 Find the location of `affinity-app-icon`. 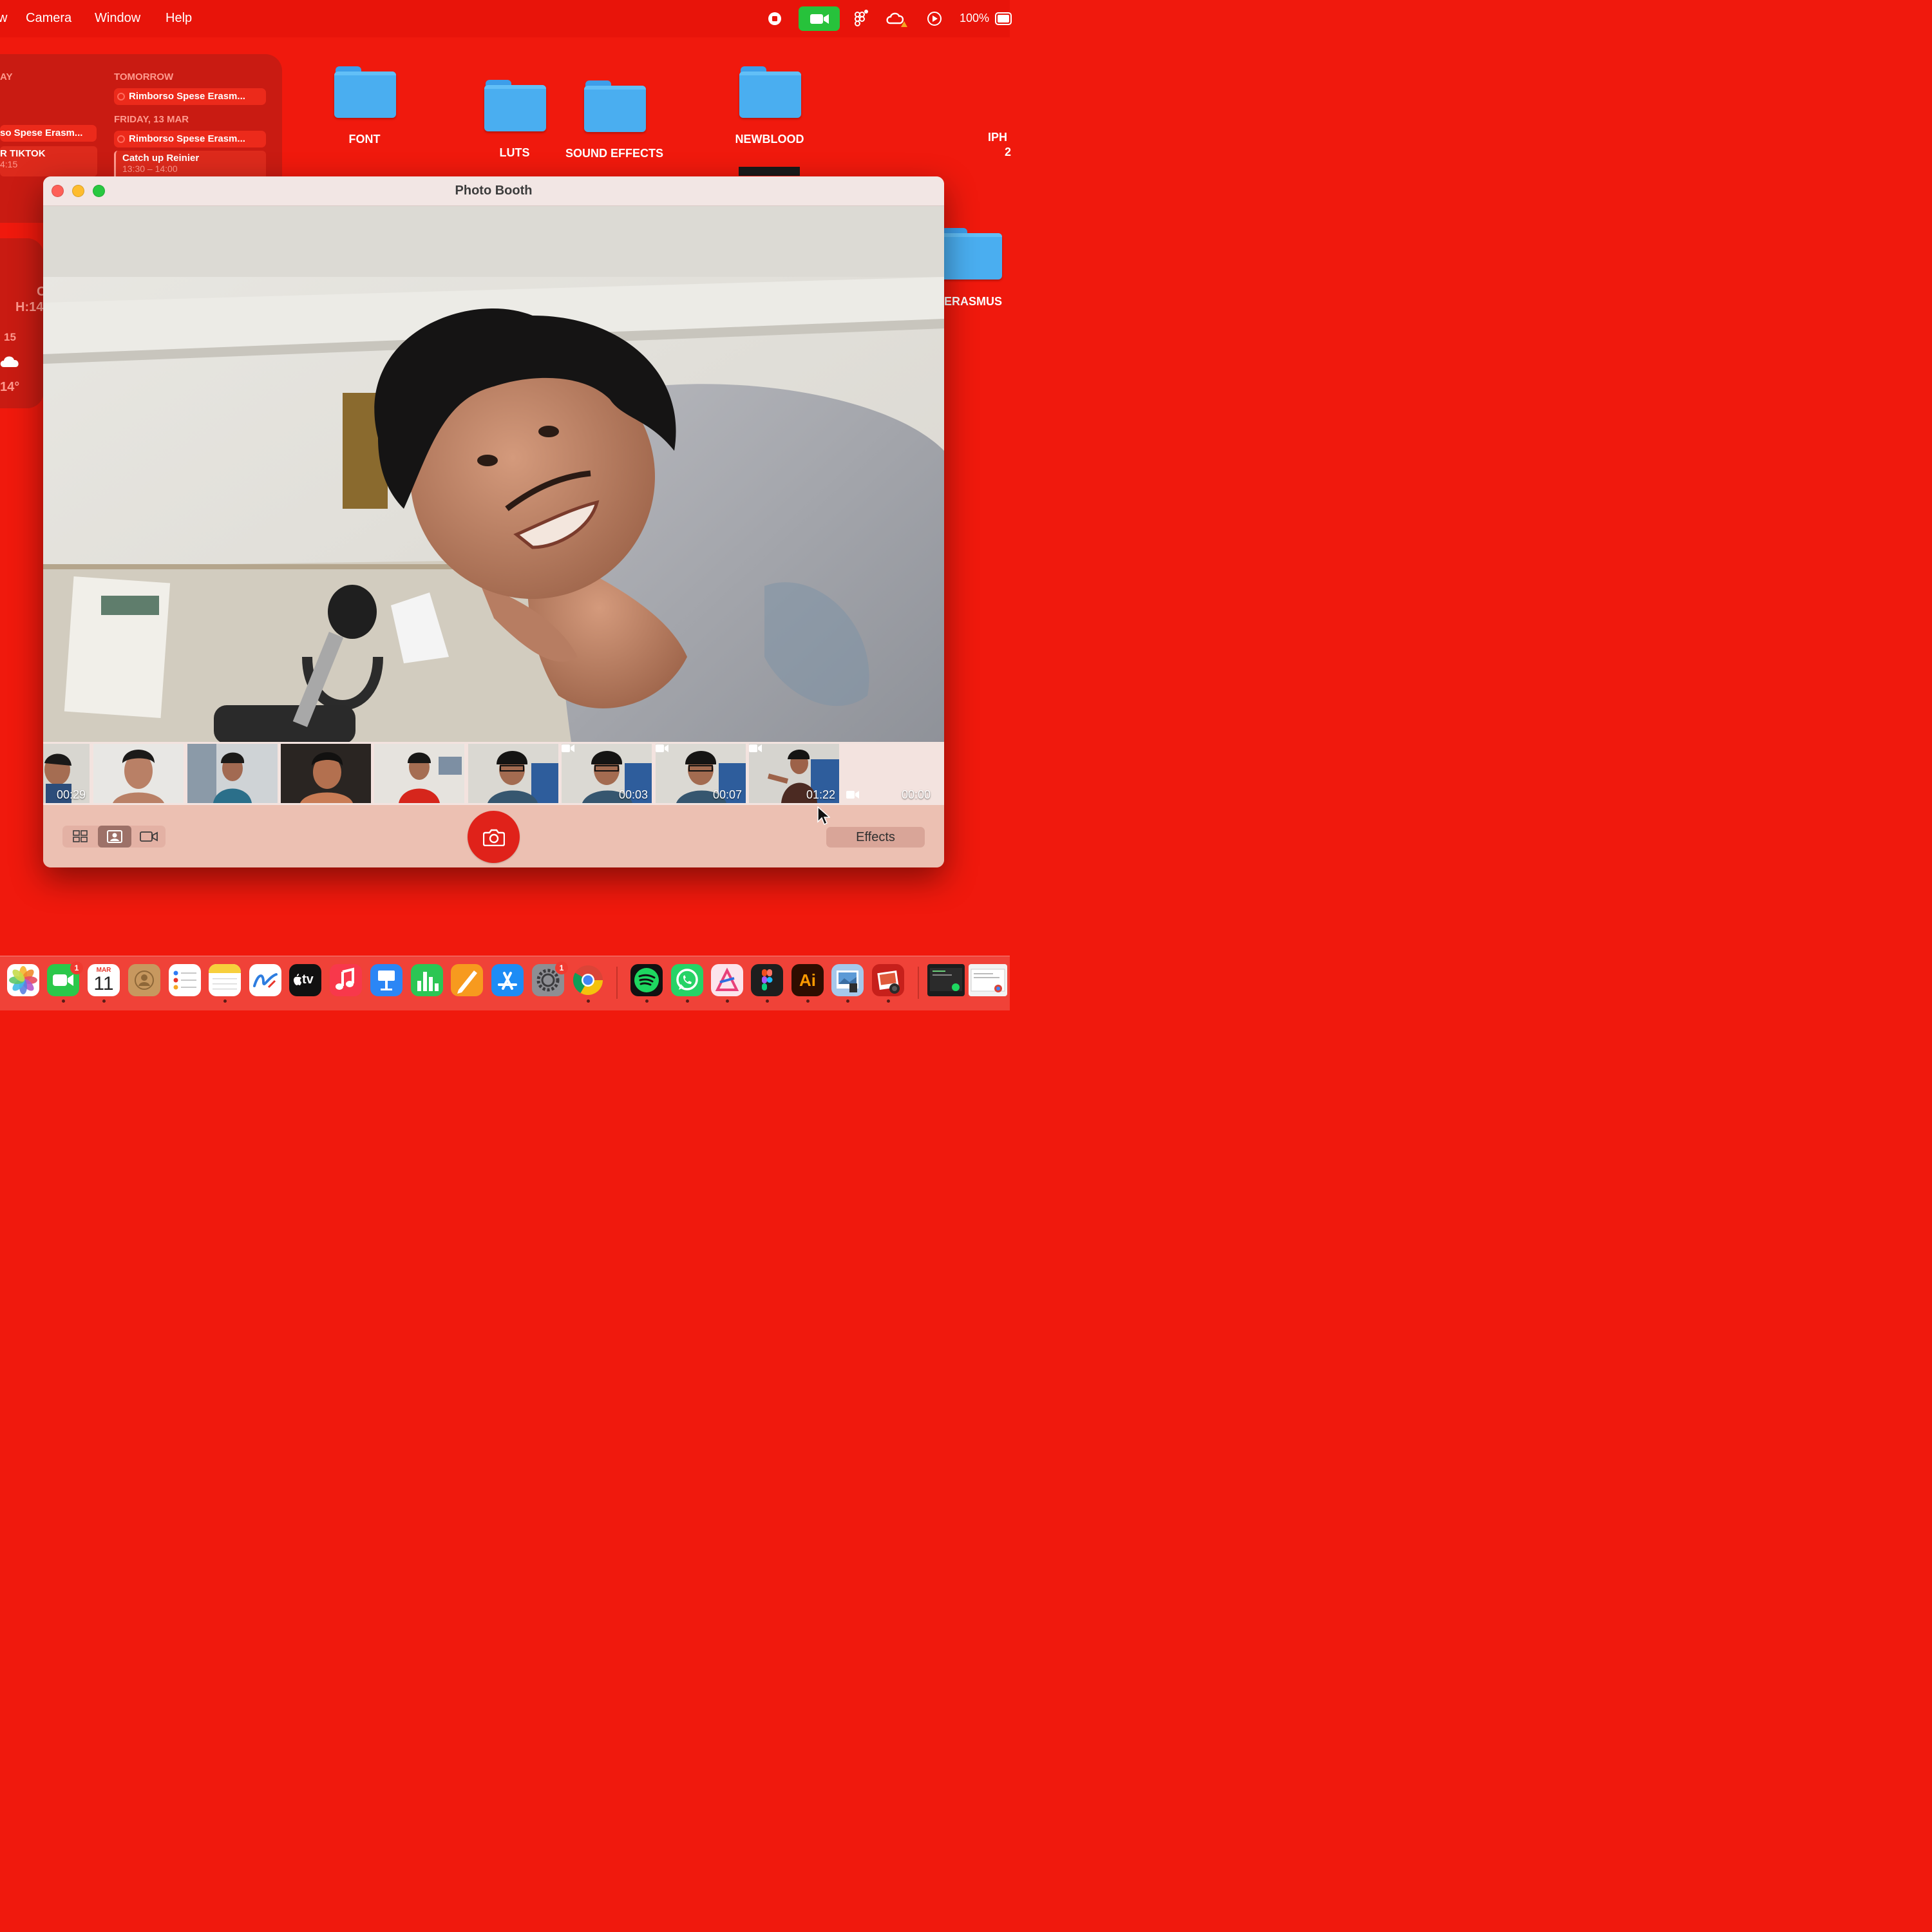

affinity-app-icon is located at coordinates (727, 980).